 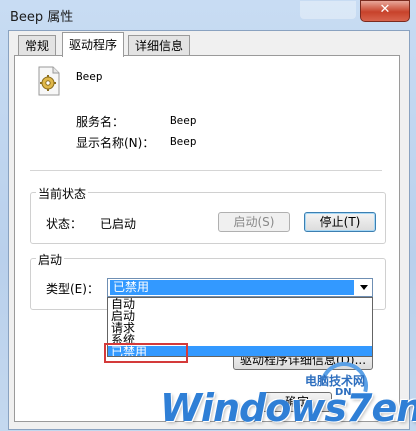 I want to click on status-value: 已启动, so click(x=118, y=224).